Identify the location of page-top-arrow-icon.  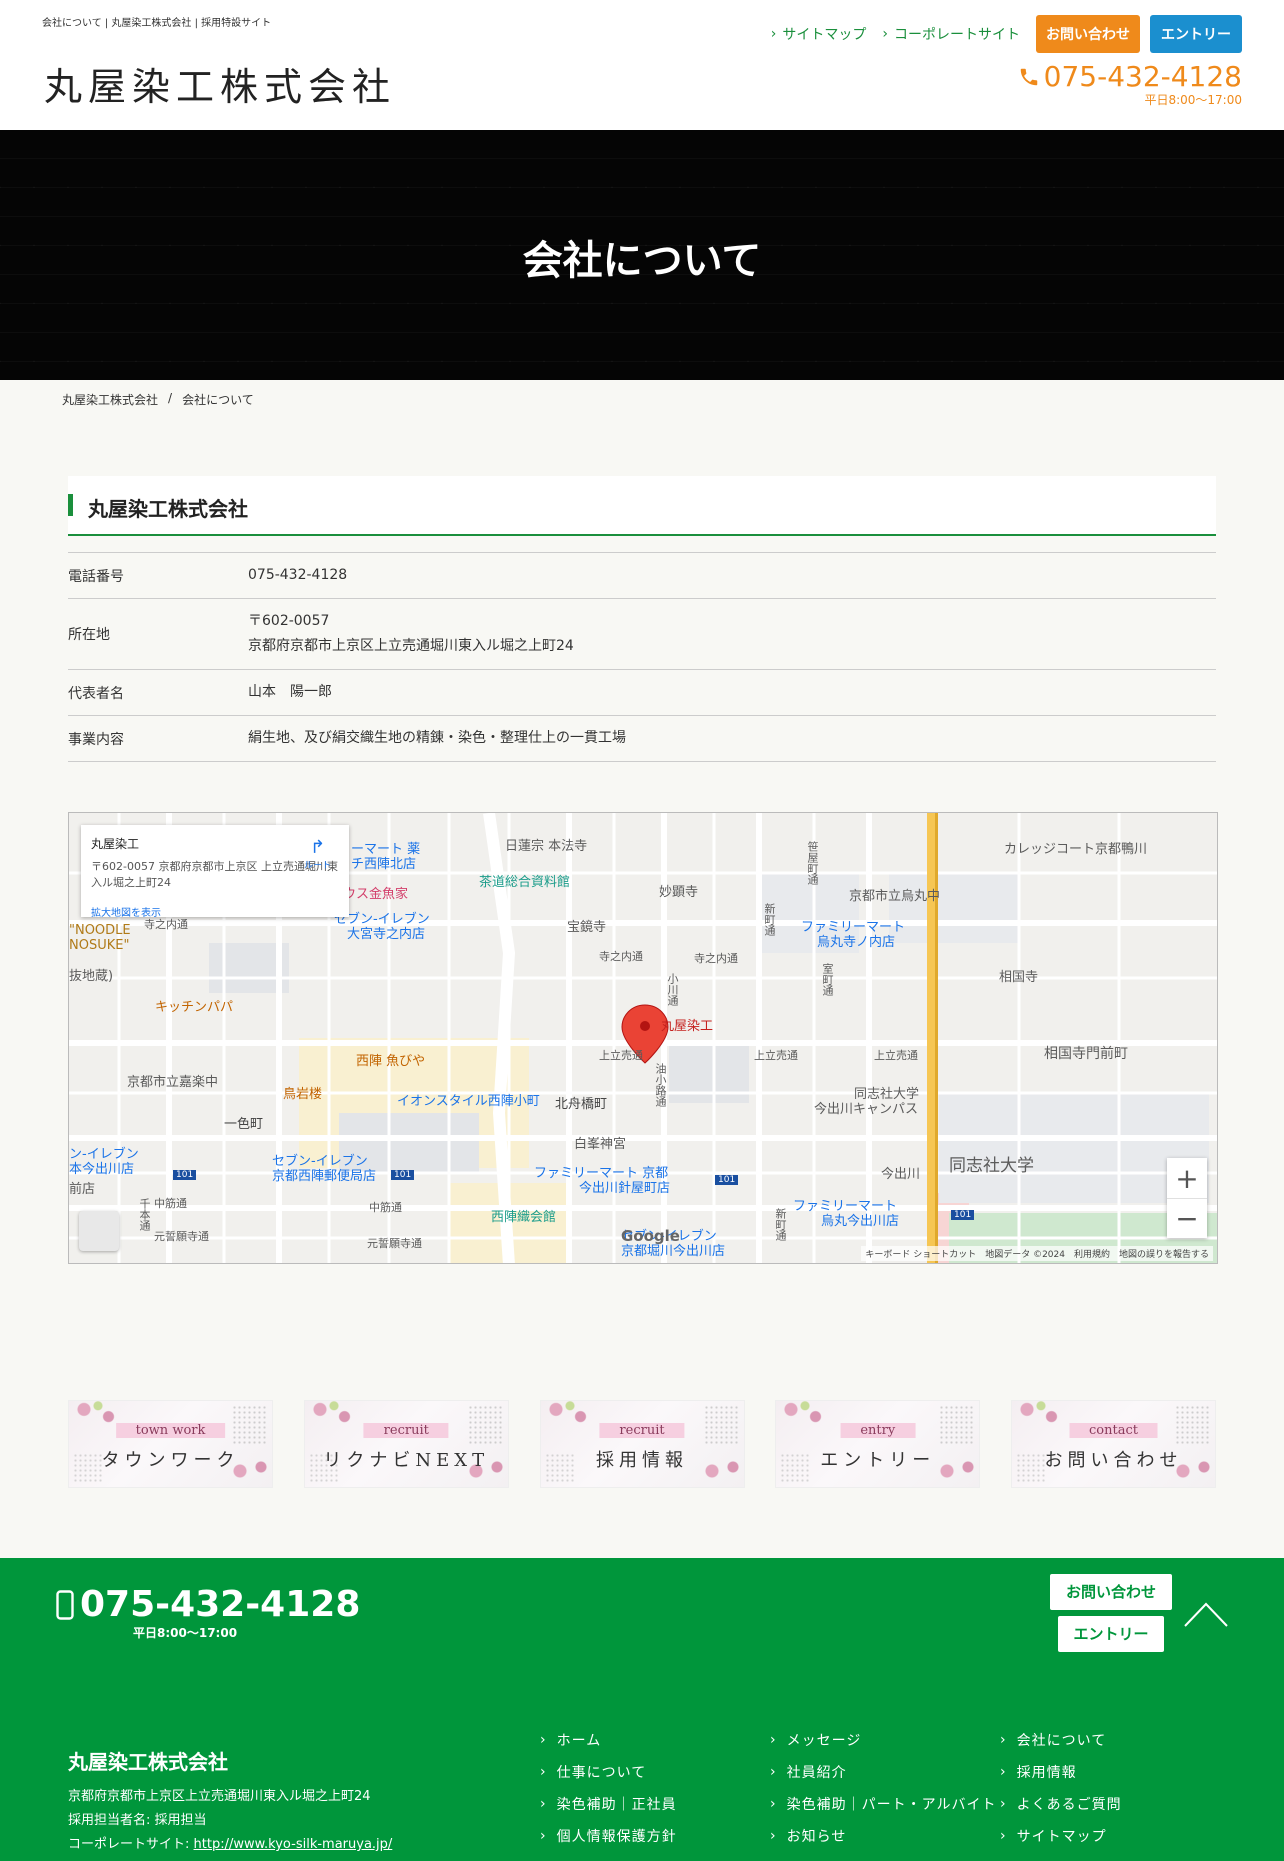
(1206, 1613).